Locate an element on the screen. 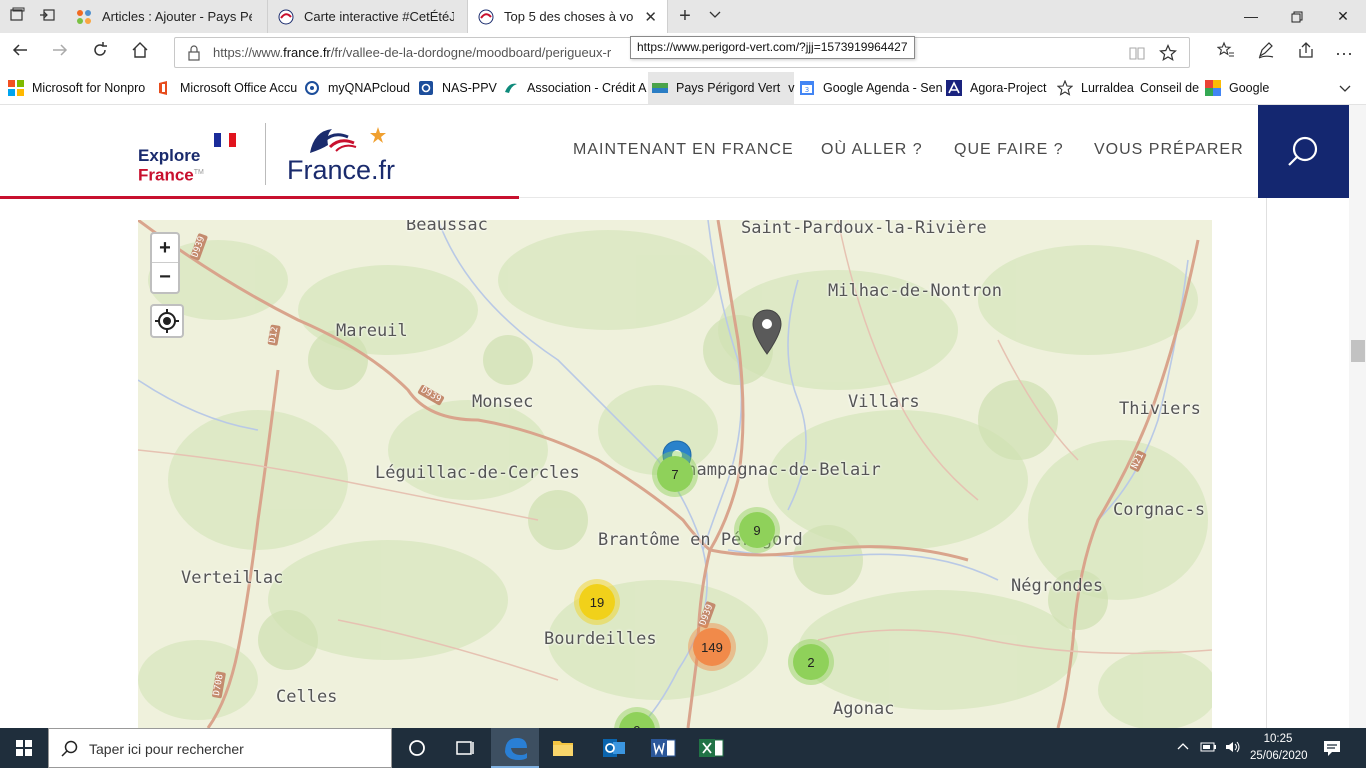 This screenshot has width=1366, height=773. share-icon is located at coordinates (1306, 53).